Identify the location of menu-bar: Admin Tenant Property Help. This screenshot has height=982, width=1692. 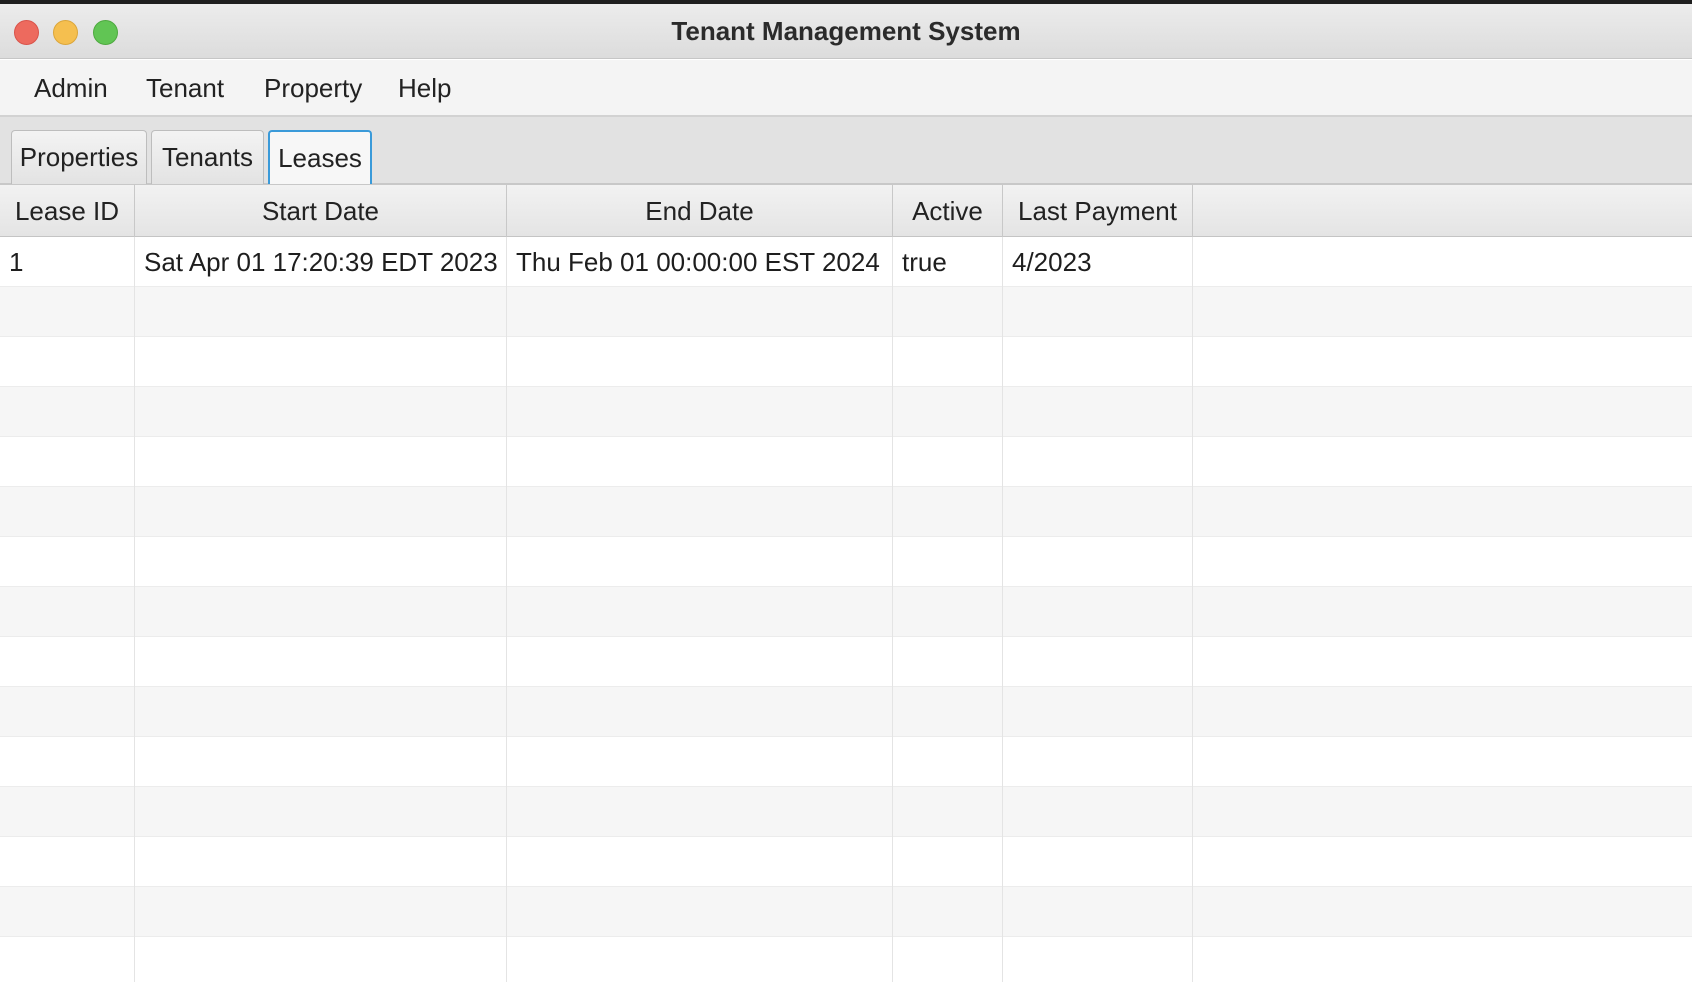
(846, 88).